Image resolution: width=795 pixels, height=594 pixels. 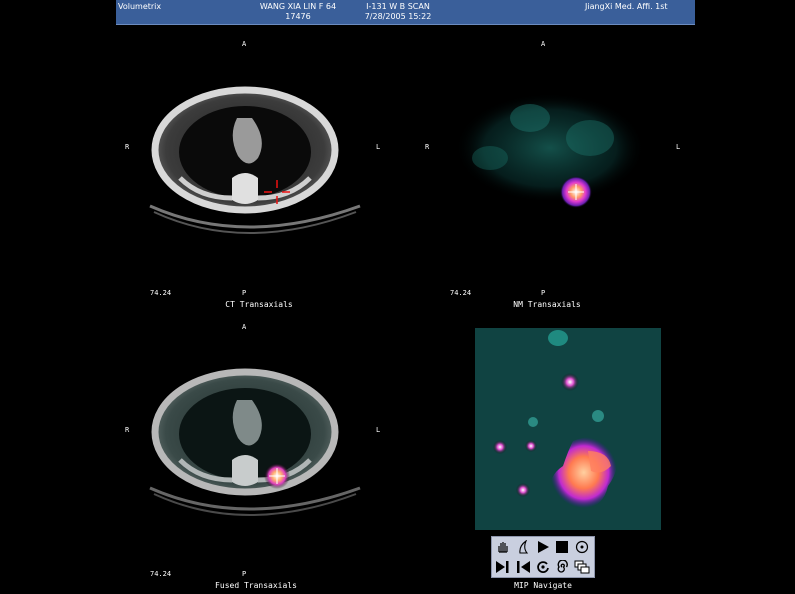 I want to click on ct-panel-title: CT Transaxials, so click(x=259, y=304).